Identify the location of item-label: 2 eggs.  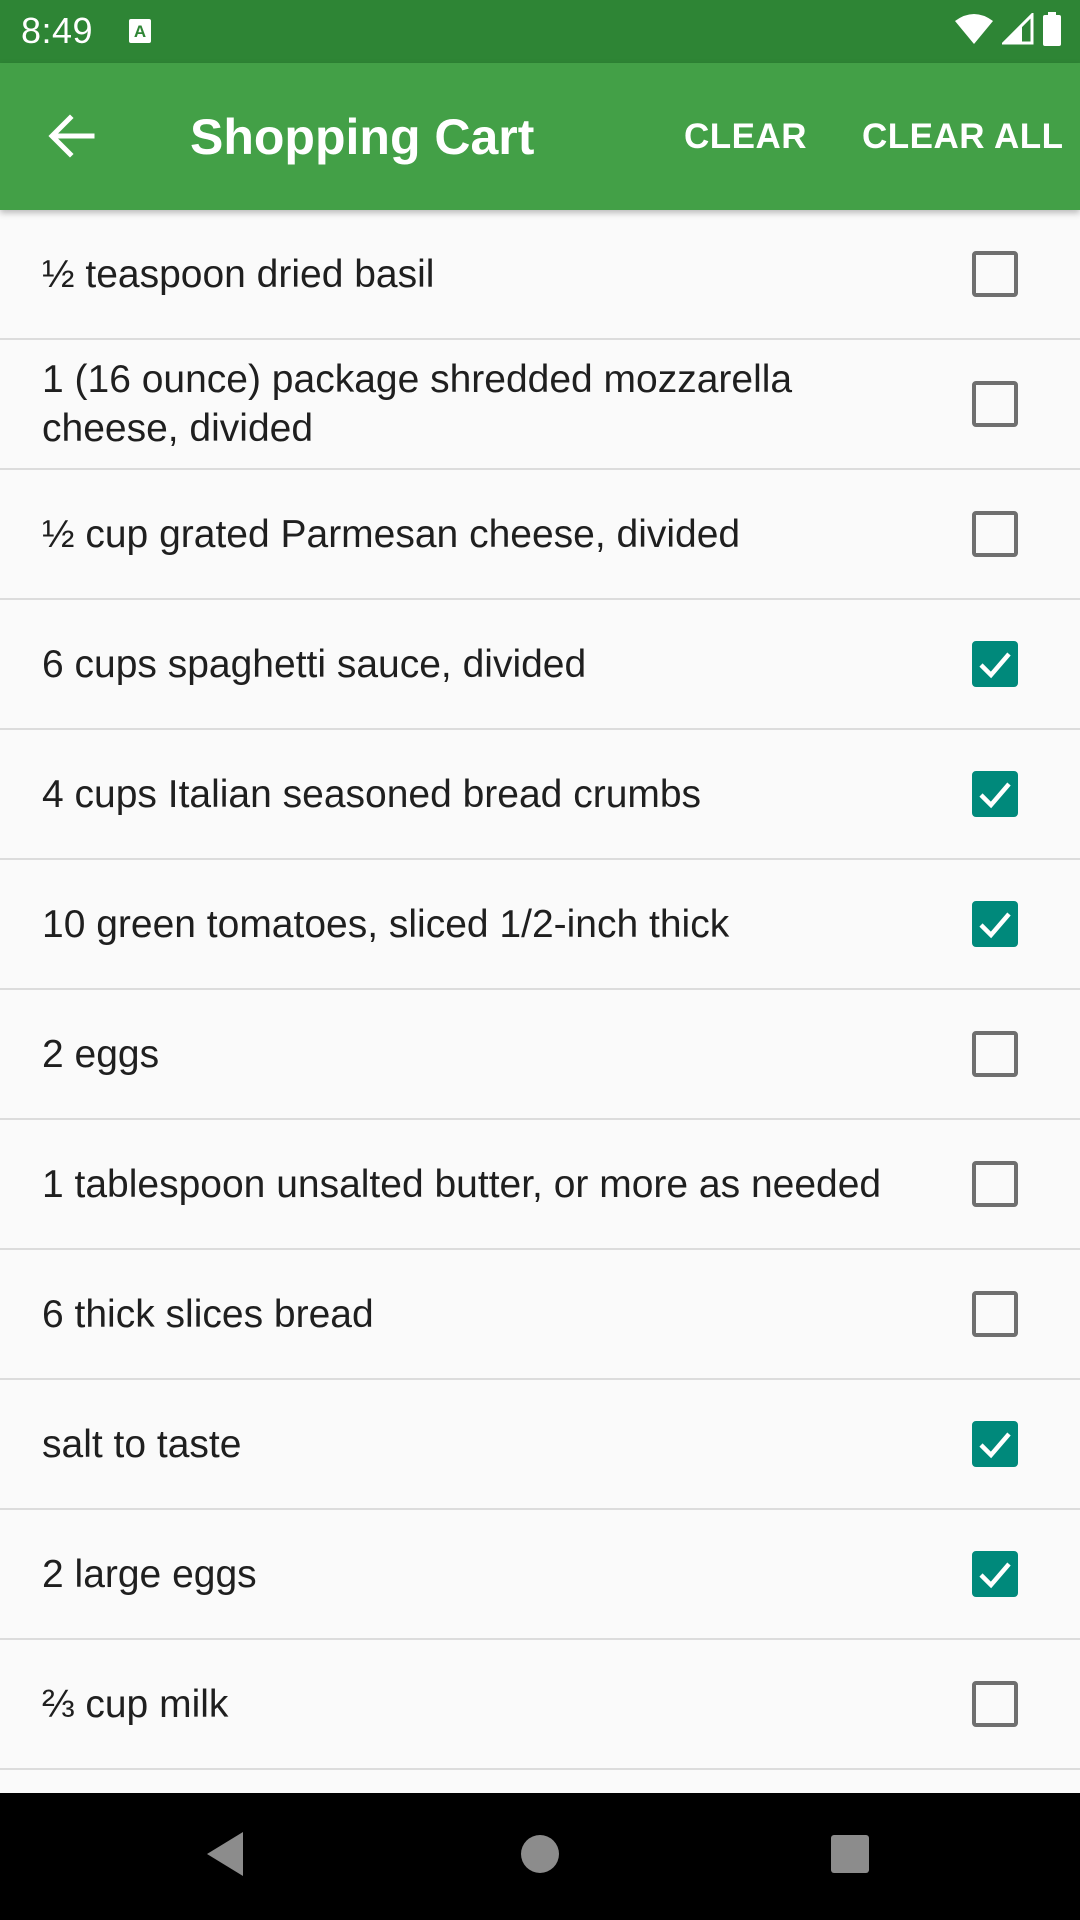
(101, 1054).